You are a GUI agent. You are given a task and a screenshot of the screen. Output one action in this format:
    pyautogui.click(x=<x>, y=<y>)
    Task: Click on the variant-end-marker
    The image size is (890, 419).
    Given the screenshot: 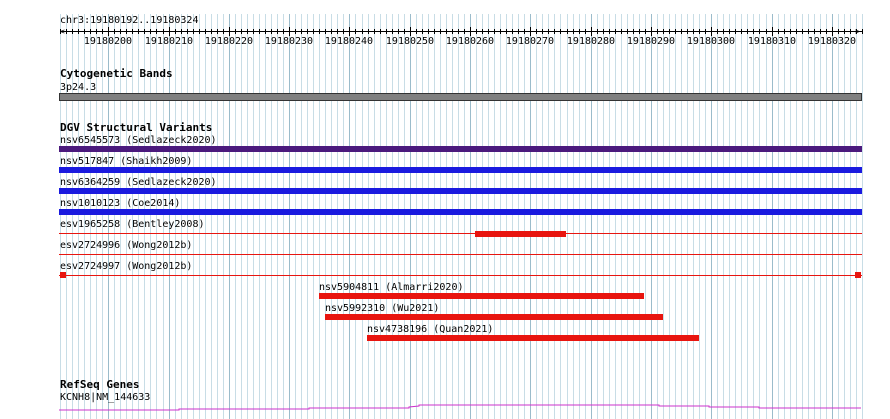 What is the action you would take?
    pyautogui.click(x=858, y=275)
    